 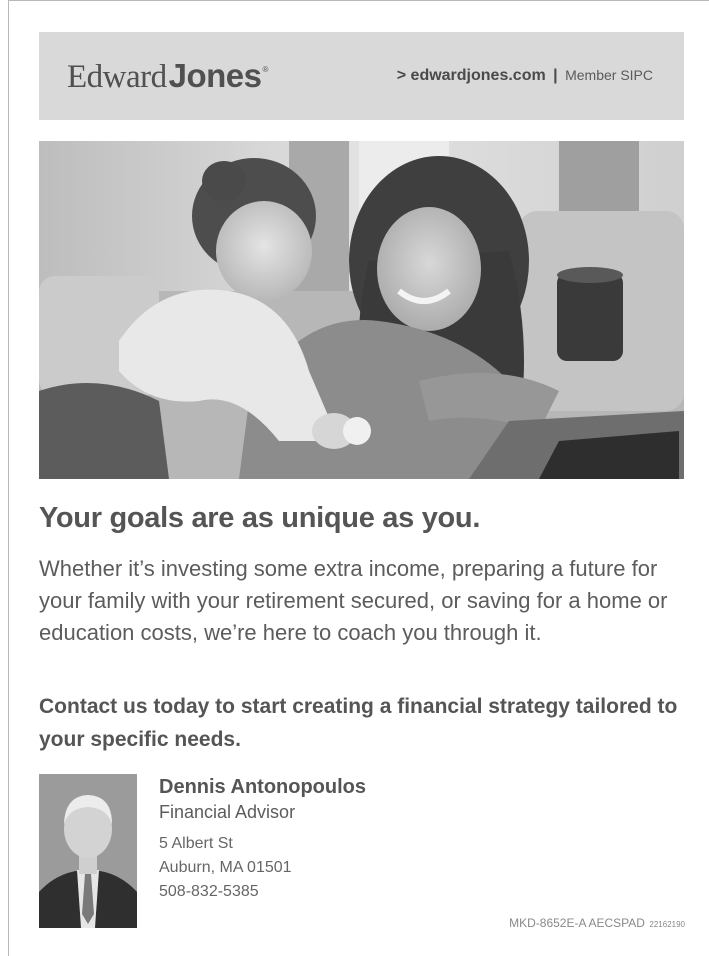 What do you see at coordinates (263, 787) in the screenshot?
I see `advisor-name: Dennis Antonopoulos` at bounding box center [263, 787].